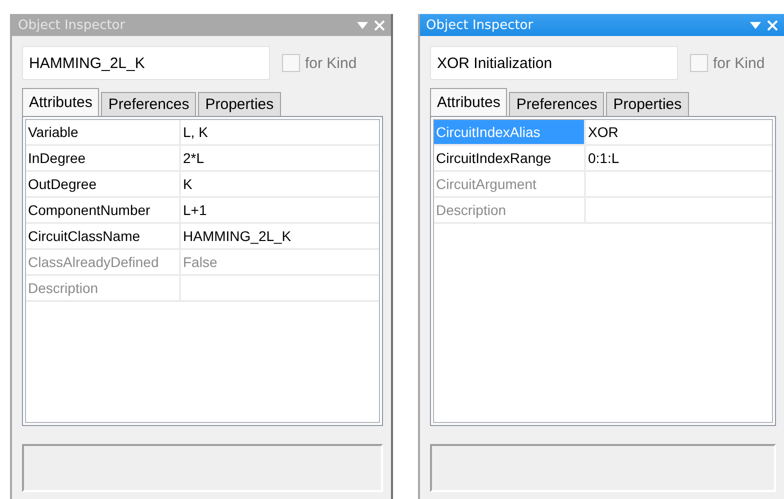 Image resolution: width=784 pixels, height=499 pixels. Describe the element at coordinates (280, 236) in the screenshot. I see `property-value: HAMMING_2L_K` at that location.